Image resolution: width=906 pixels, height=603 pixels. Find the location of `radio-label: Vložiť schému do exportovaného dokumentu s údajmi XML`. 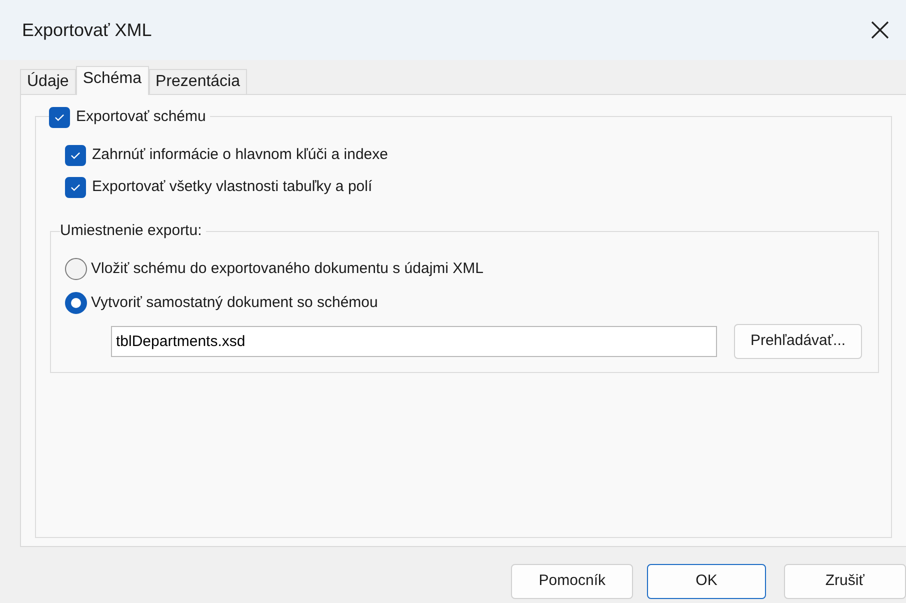

radio-label: Vložiť schému do exportovaného dokumentu s údajmi XML is located at coordinates (287, 268).